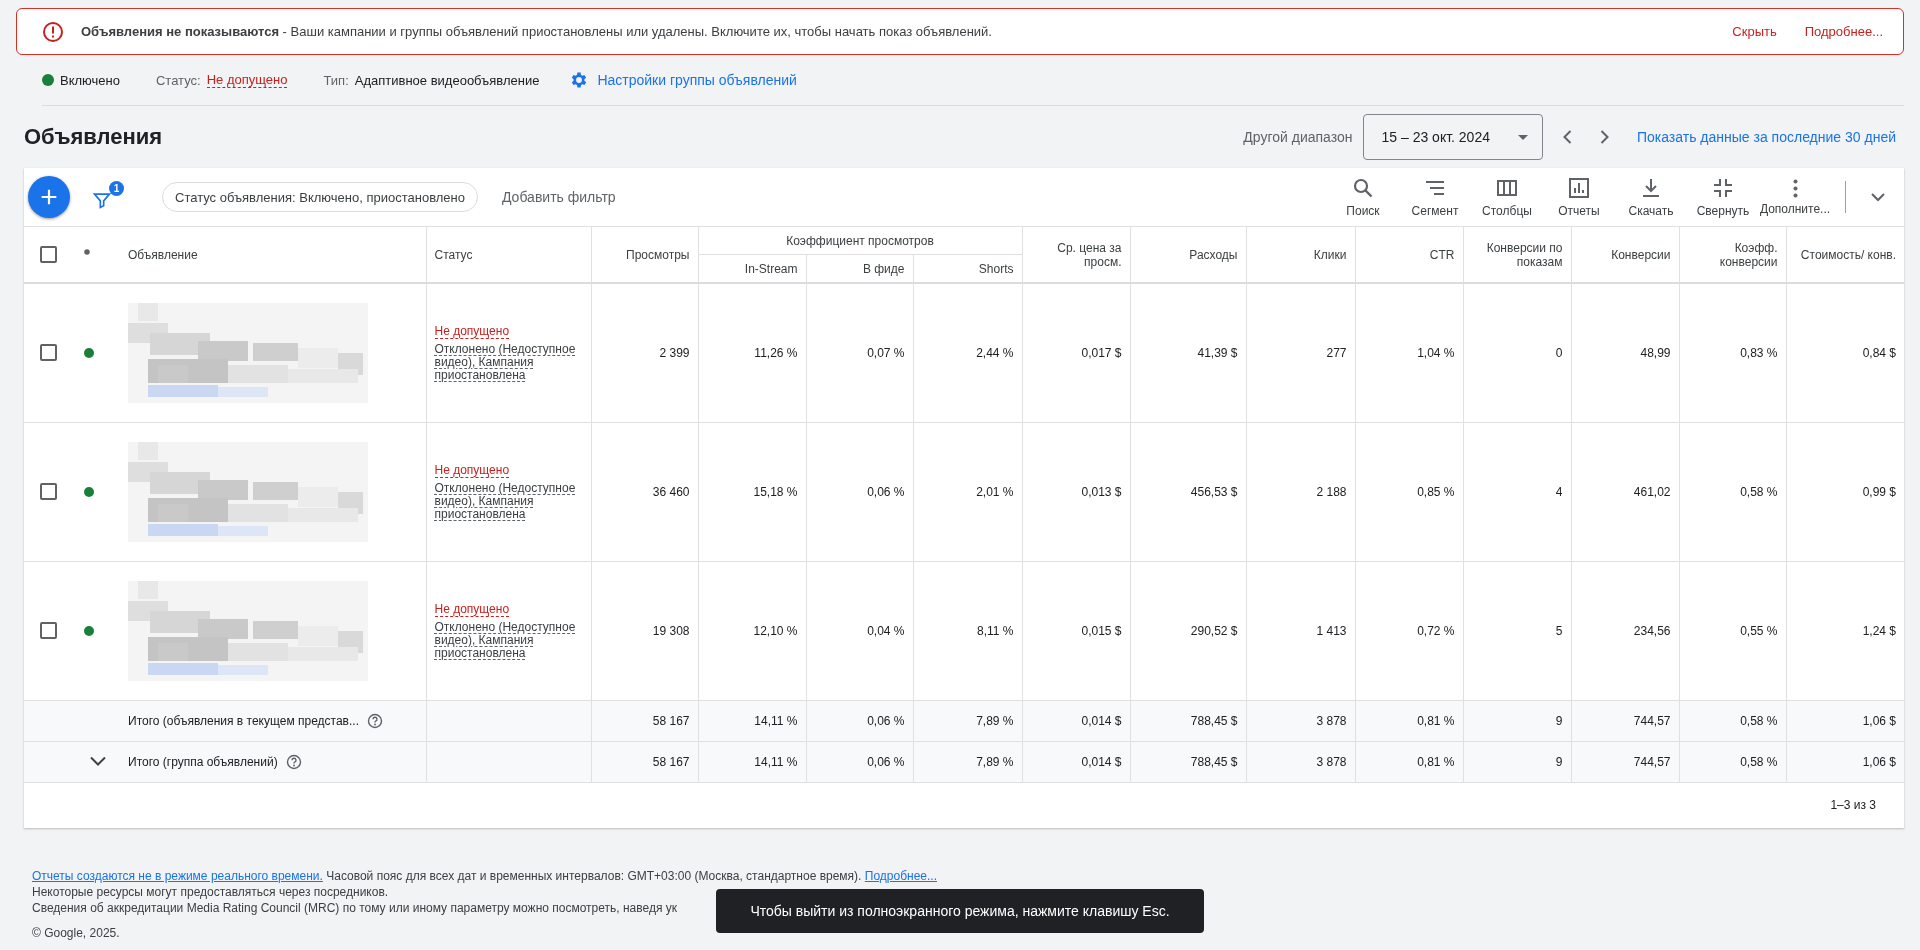  Describe the element at coordinates (967, 720) in the screenshot. I see `table-cell: 7,89 %` at that location.